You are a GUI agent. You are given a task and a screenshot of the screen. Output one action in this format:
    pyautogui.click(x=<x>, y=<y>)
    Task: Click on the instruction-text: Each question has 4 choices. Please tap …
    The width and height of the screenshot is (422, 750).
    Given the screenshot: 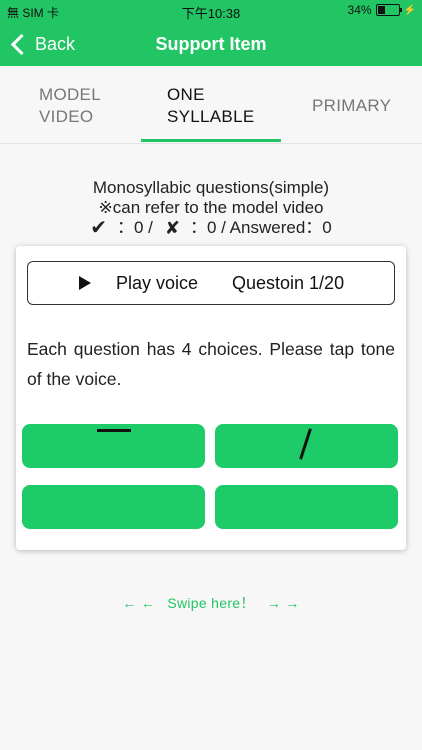 What is the action you would take?
    pyautogui.click(x=211, y=364)
    